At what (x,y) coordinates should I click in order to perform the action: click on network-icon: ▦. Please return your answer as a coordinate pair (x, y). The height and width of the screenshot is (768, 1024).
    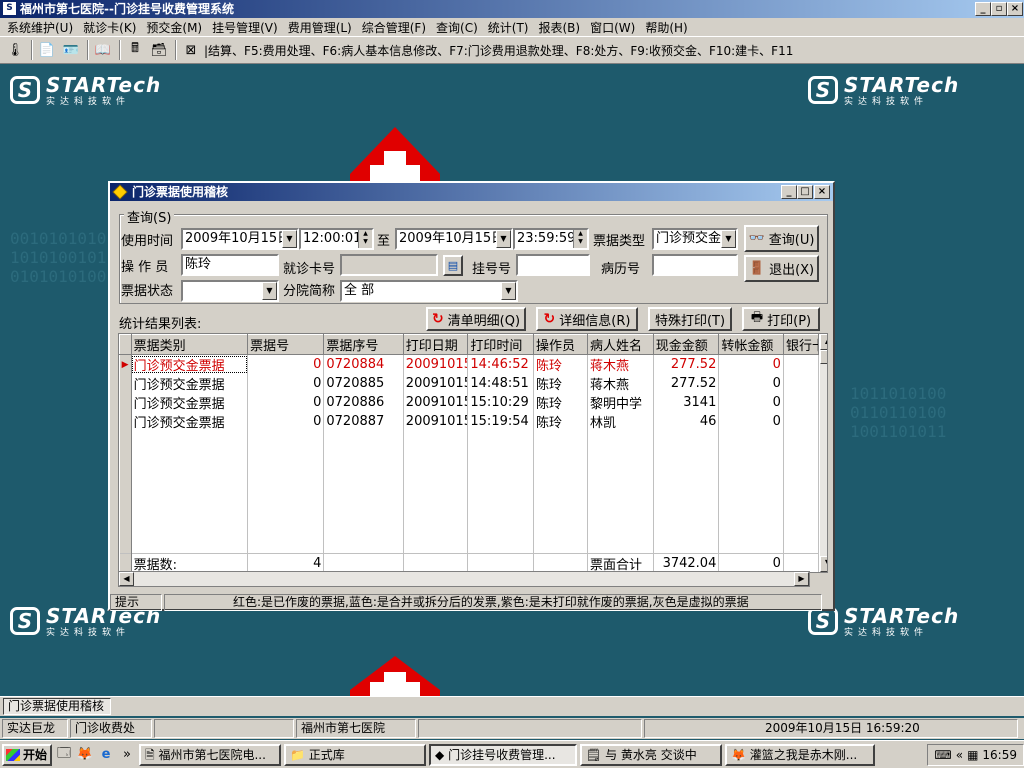
    Looking at the image, I should click on (972, 755).